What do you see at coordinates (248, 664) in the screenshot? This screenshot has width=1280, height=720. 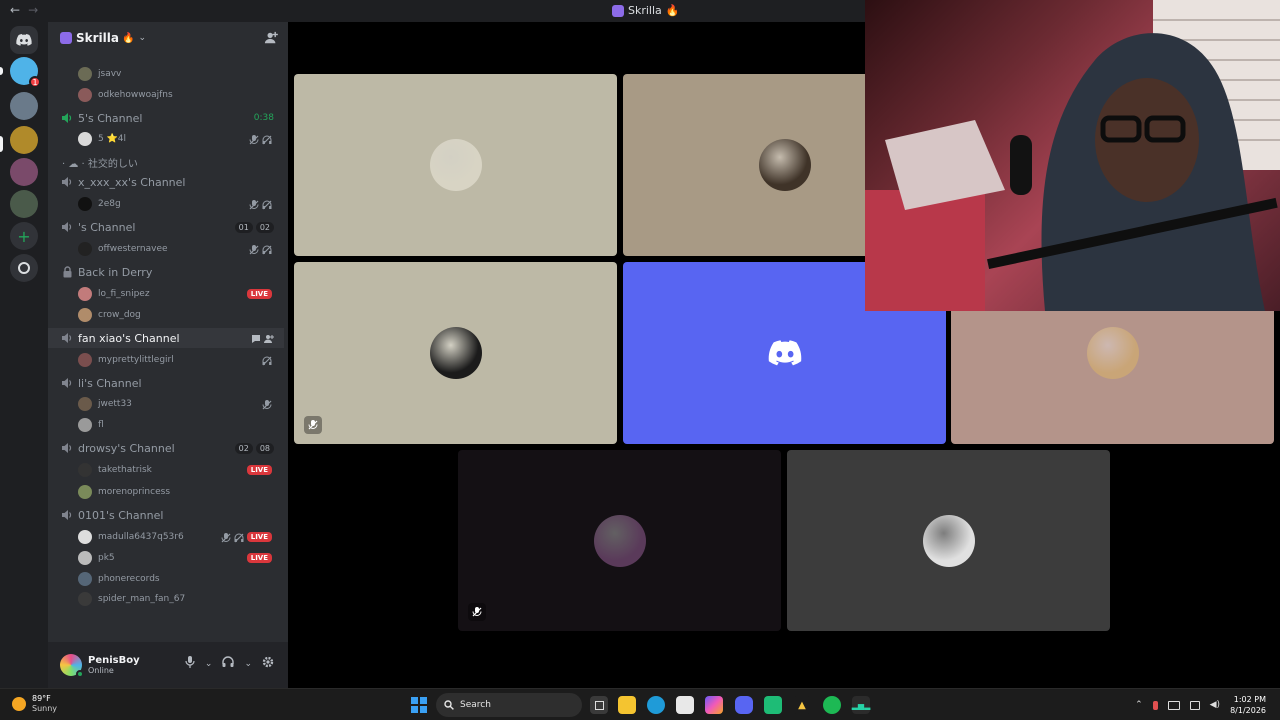 I see `audio-options-chevron-icon: ⌄` at bounding box center [248, 664].